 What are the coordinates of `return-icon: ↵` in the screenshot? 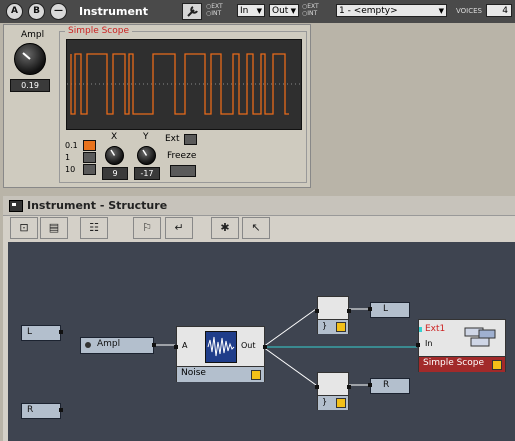 It's located at (179, 228).